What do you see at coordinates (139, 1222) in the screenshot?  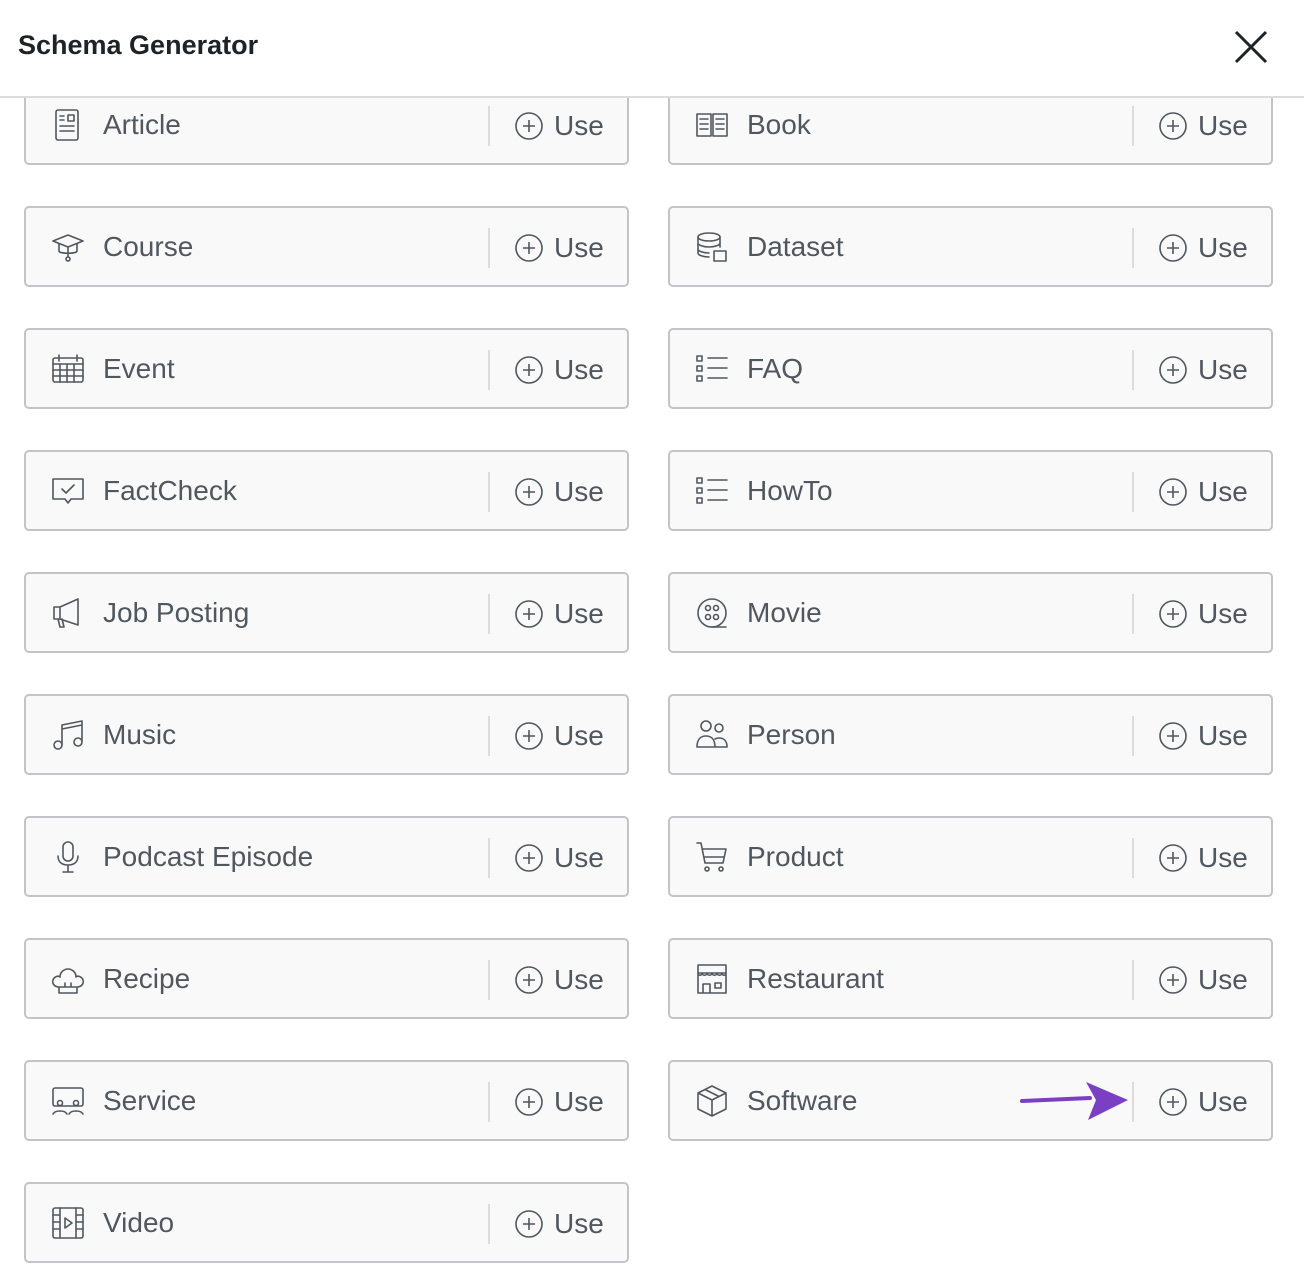 I see `schema-label: Video` at bounding box center [139, 1222].